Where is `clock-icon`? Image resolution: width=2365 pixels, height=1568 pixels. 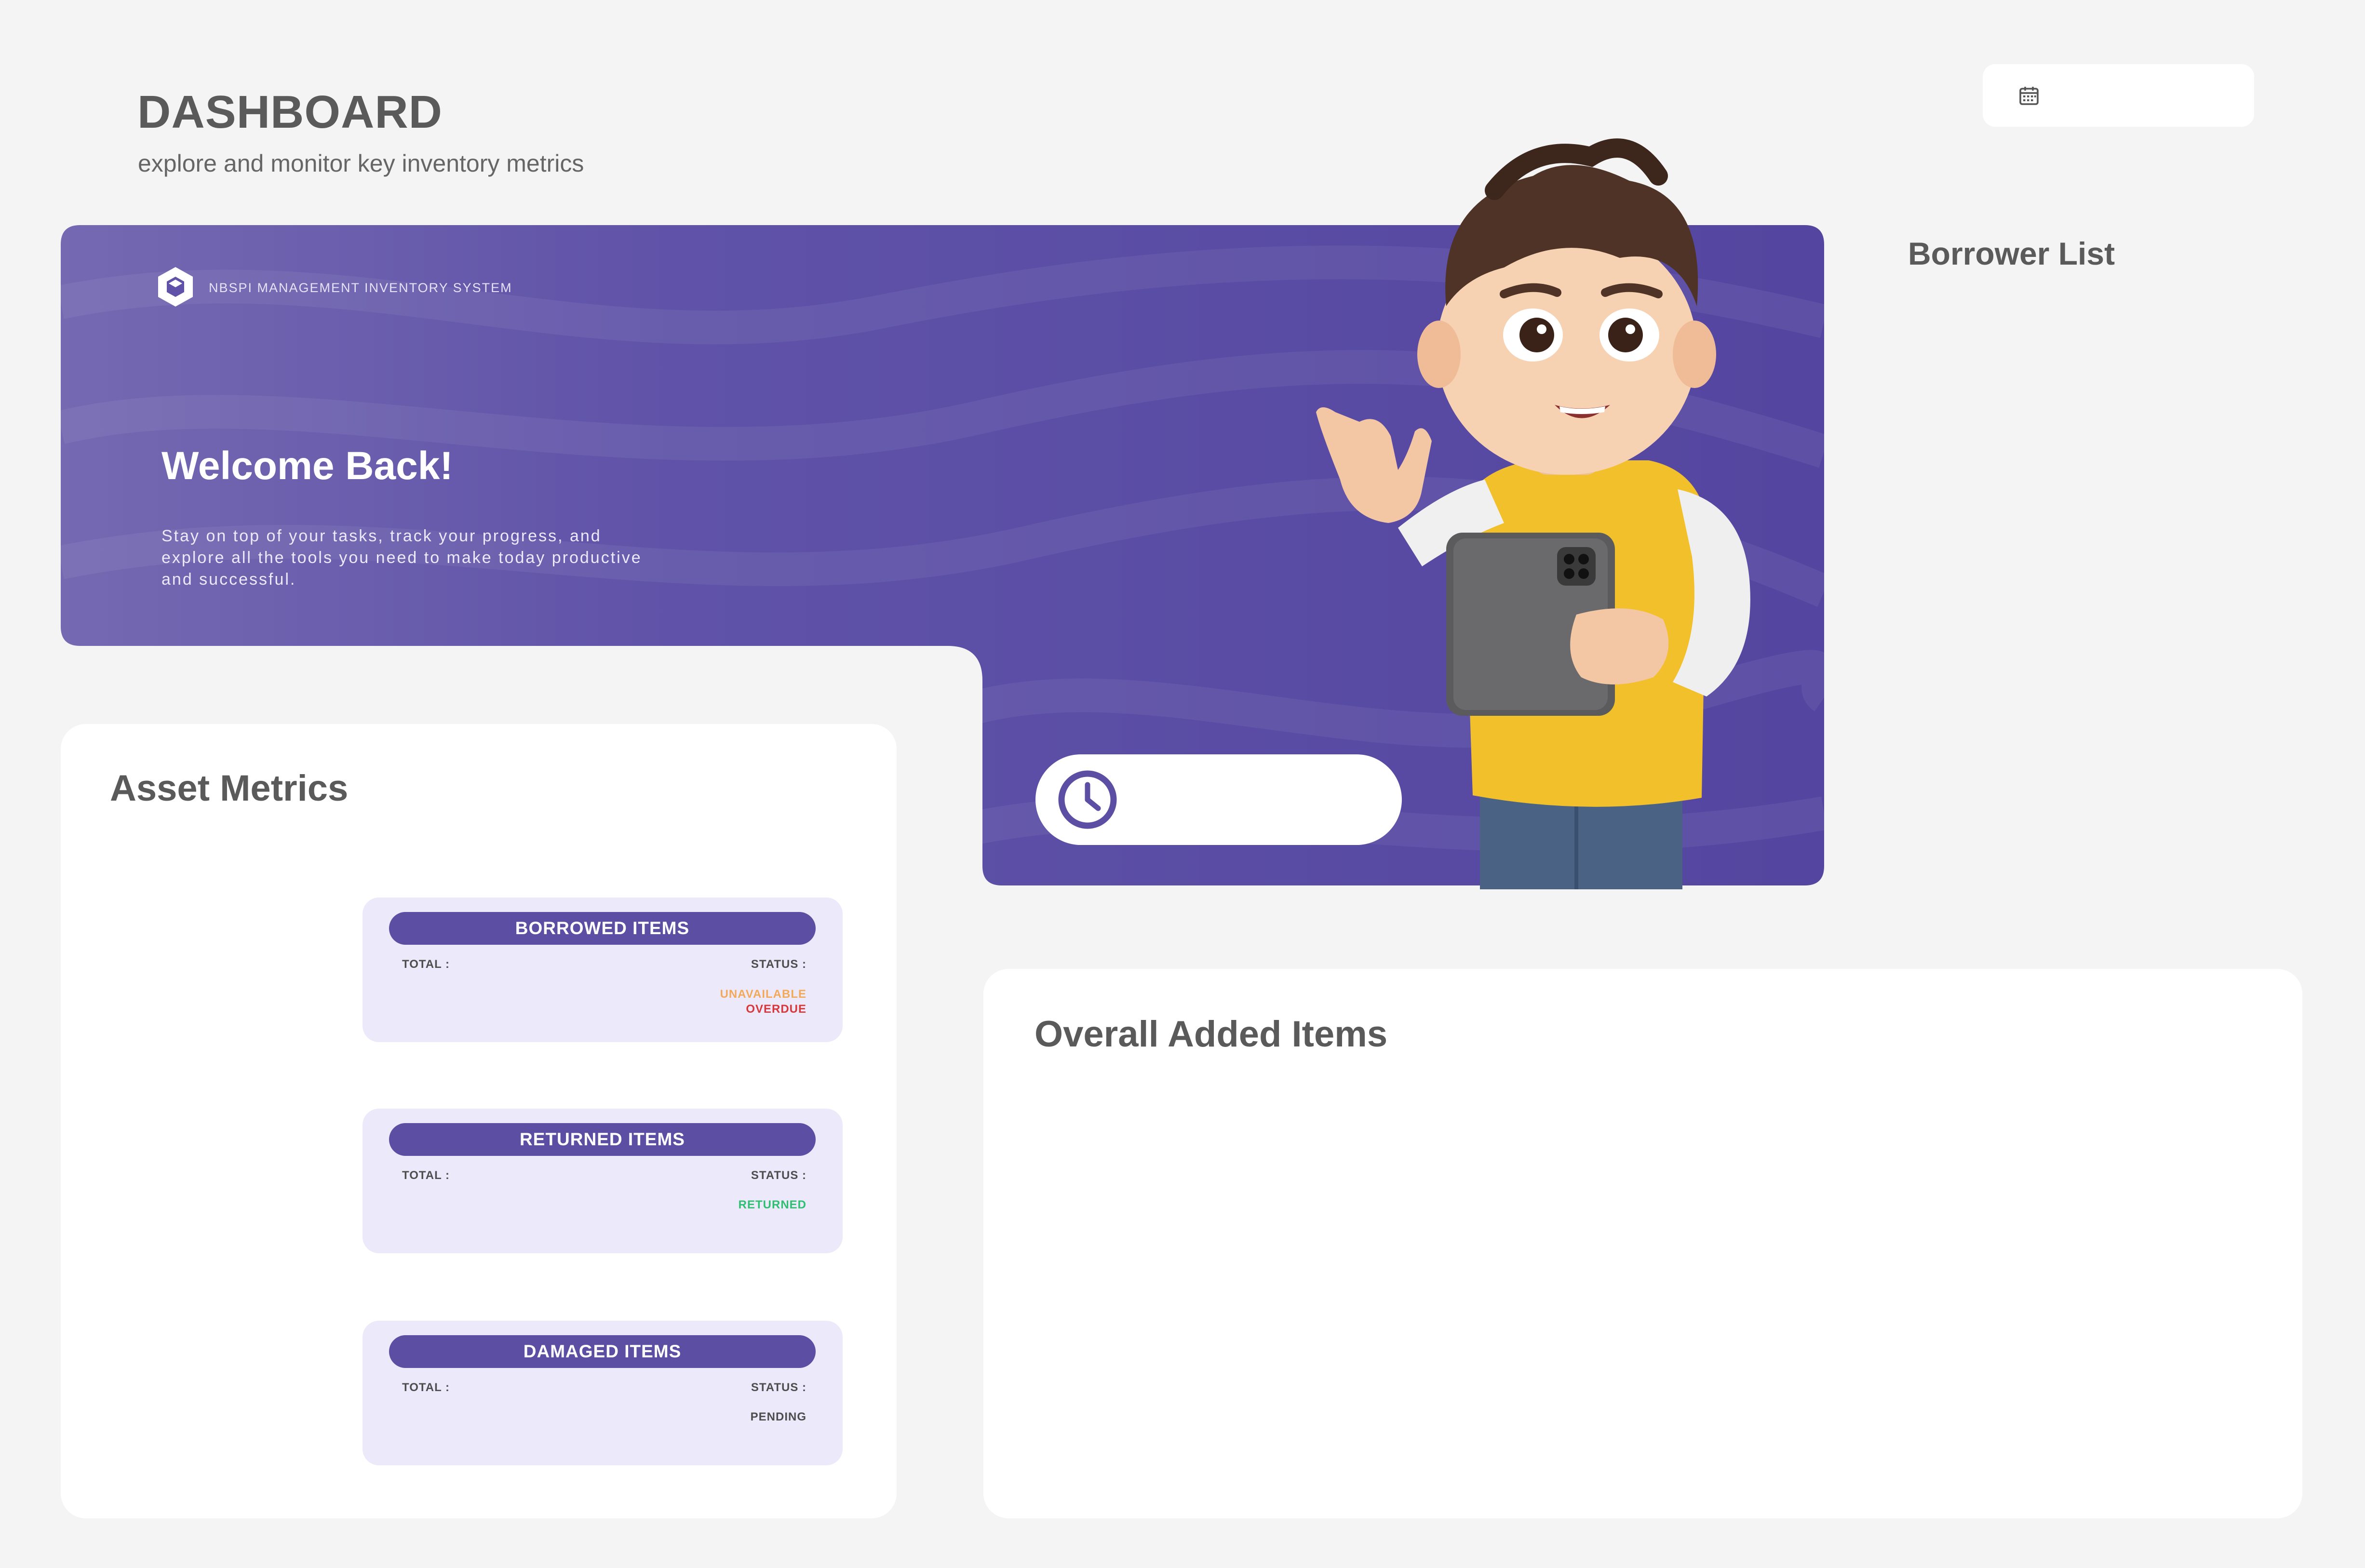 clock-icon is located at coordinates (1088, 799).